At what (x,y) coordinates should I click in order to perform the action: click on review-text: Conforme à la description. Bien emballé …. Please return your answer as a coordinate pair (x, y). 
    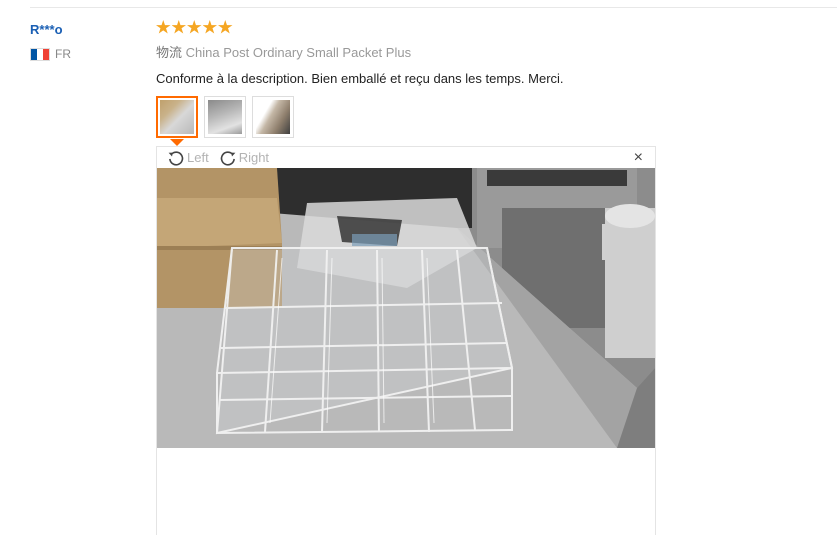
    Looking at the image, I should click on (360, 78).